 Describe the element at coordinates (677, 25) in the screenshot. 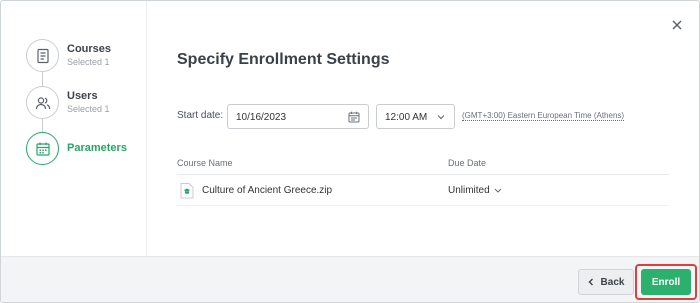

I see `close-icon` at that location.